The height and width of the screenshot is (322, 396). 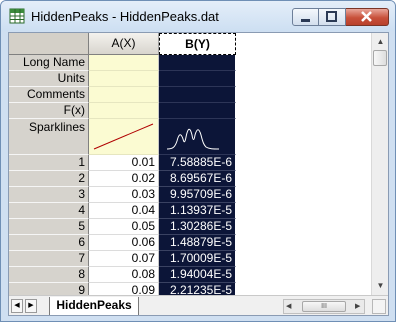 I want to click on sheet-prev-button: ◀, so click(x=17, y=306).